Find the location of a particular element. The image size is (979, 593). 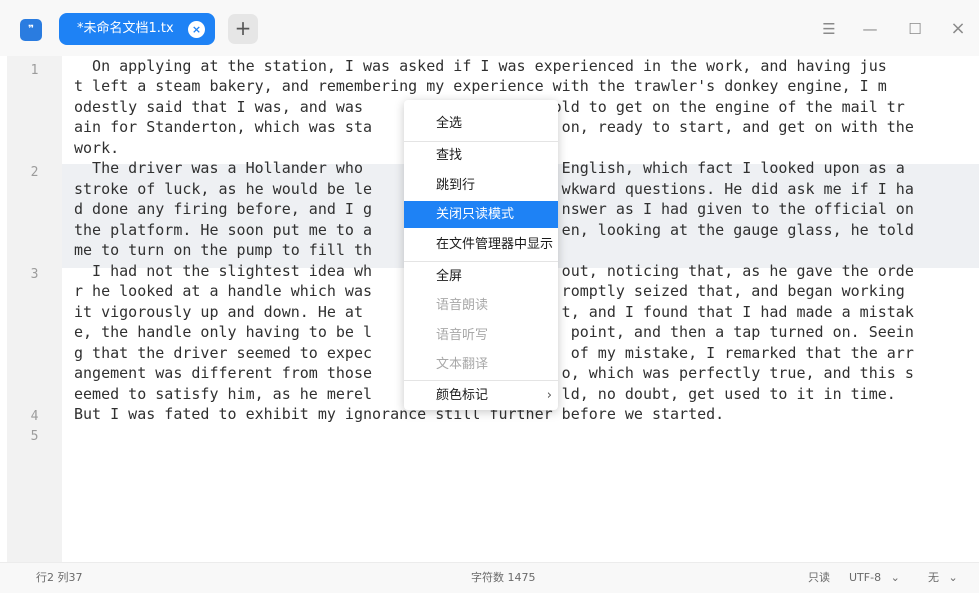

menu-icon: ☰ is located at coordinates (829, 29).